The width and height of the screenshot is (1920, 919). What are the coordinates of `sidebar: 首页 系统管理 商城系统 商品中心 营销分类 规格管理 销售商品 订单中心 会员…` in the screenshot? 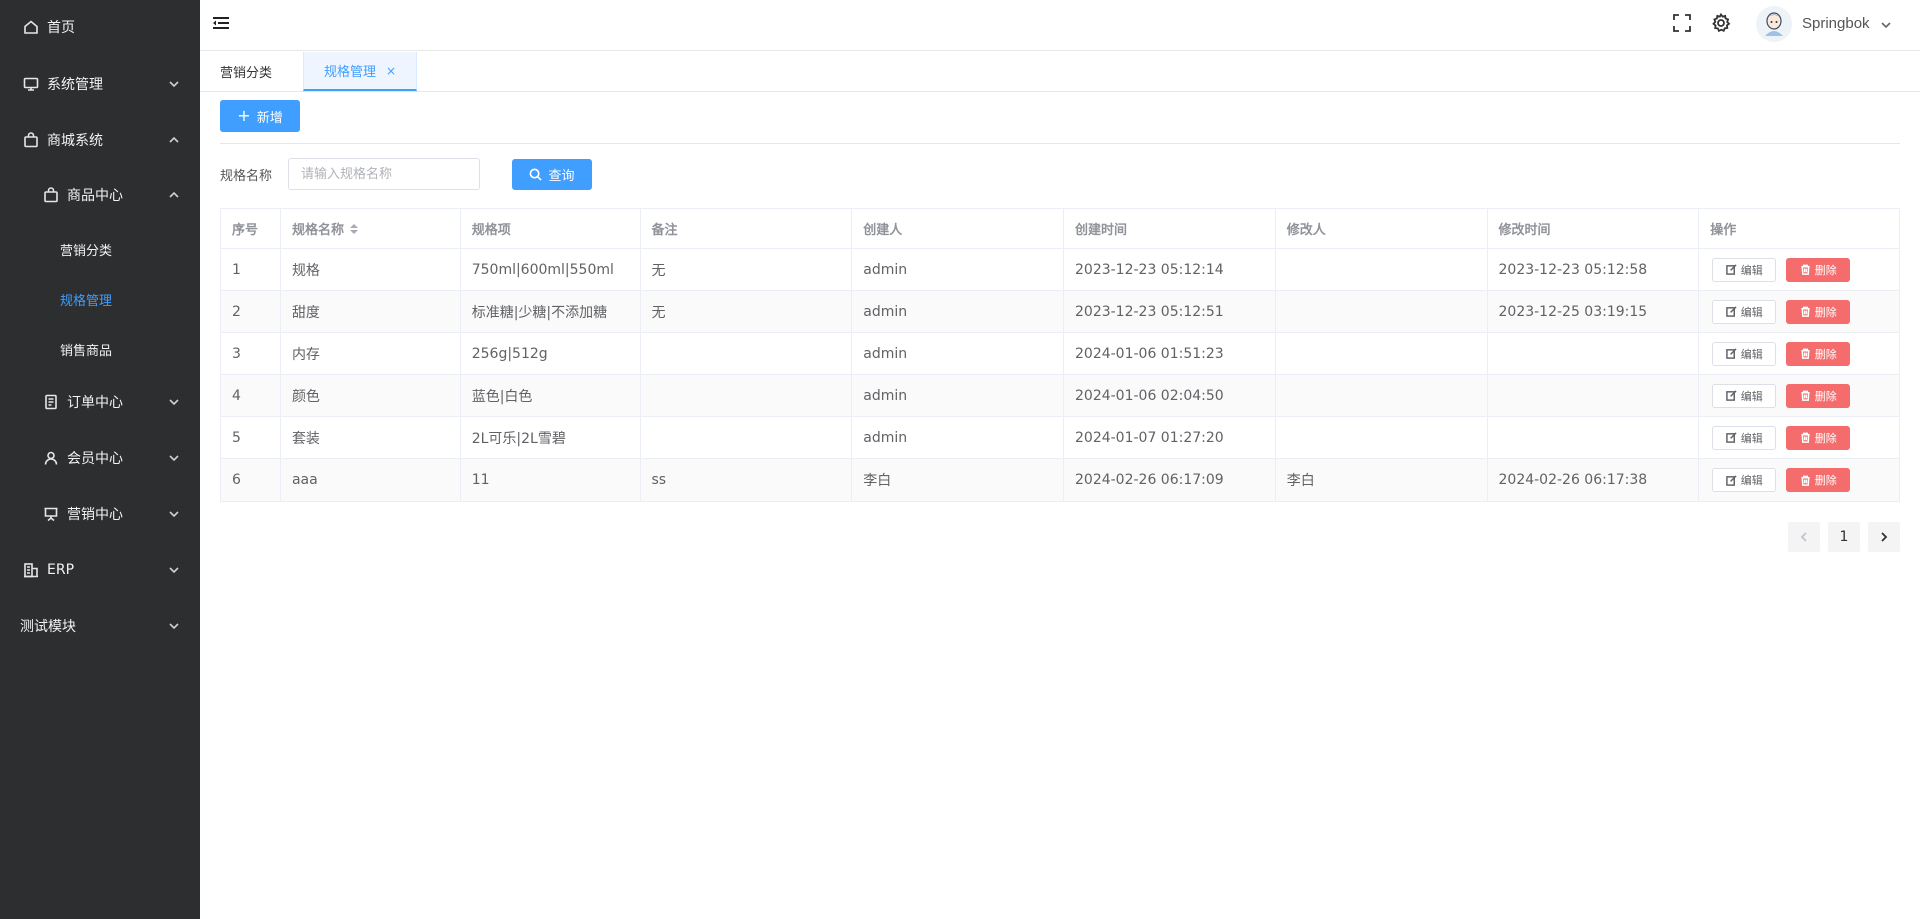 It's located at (100, 459).